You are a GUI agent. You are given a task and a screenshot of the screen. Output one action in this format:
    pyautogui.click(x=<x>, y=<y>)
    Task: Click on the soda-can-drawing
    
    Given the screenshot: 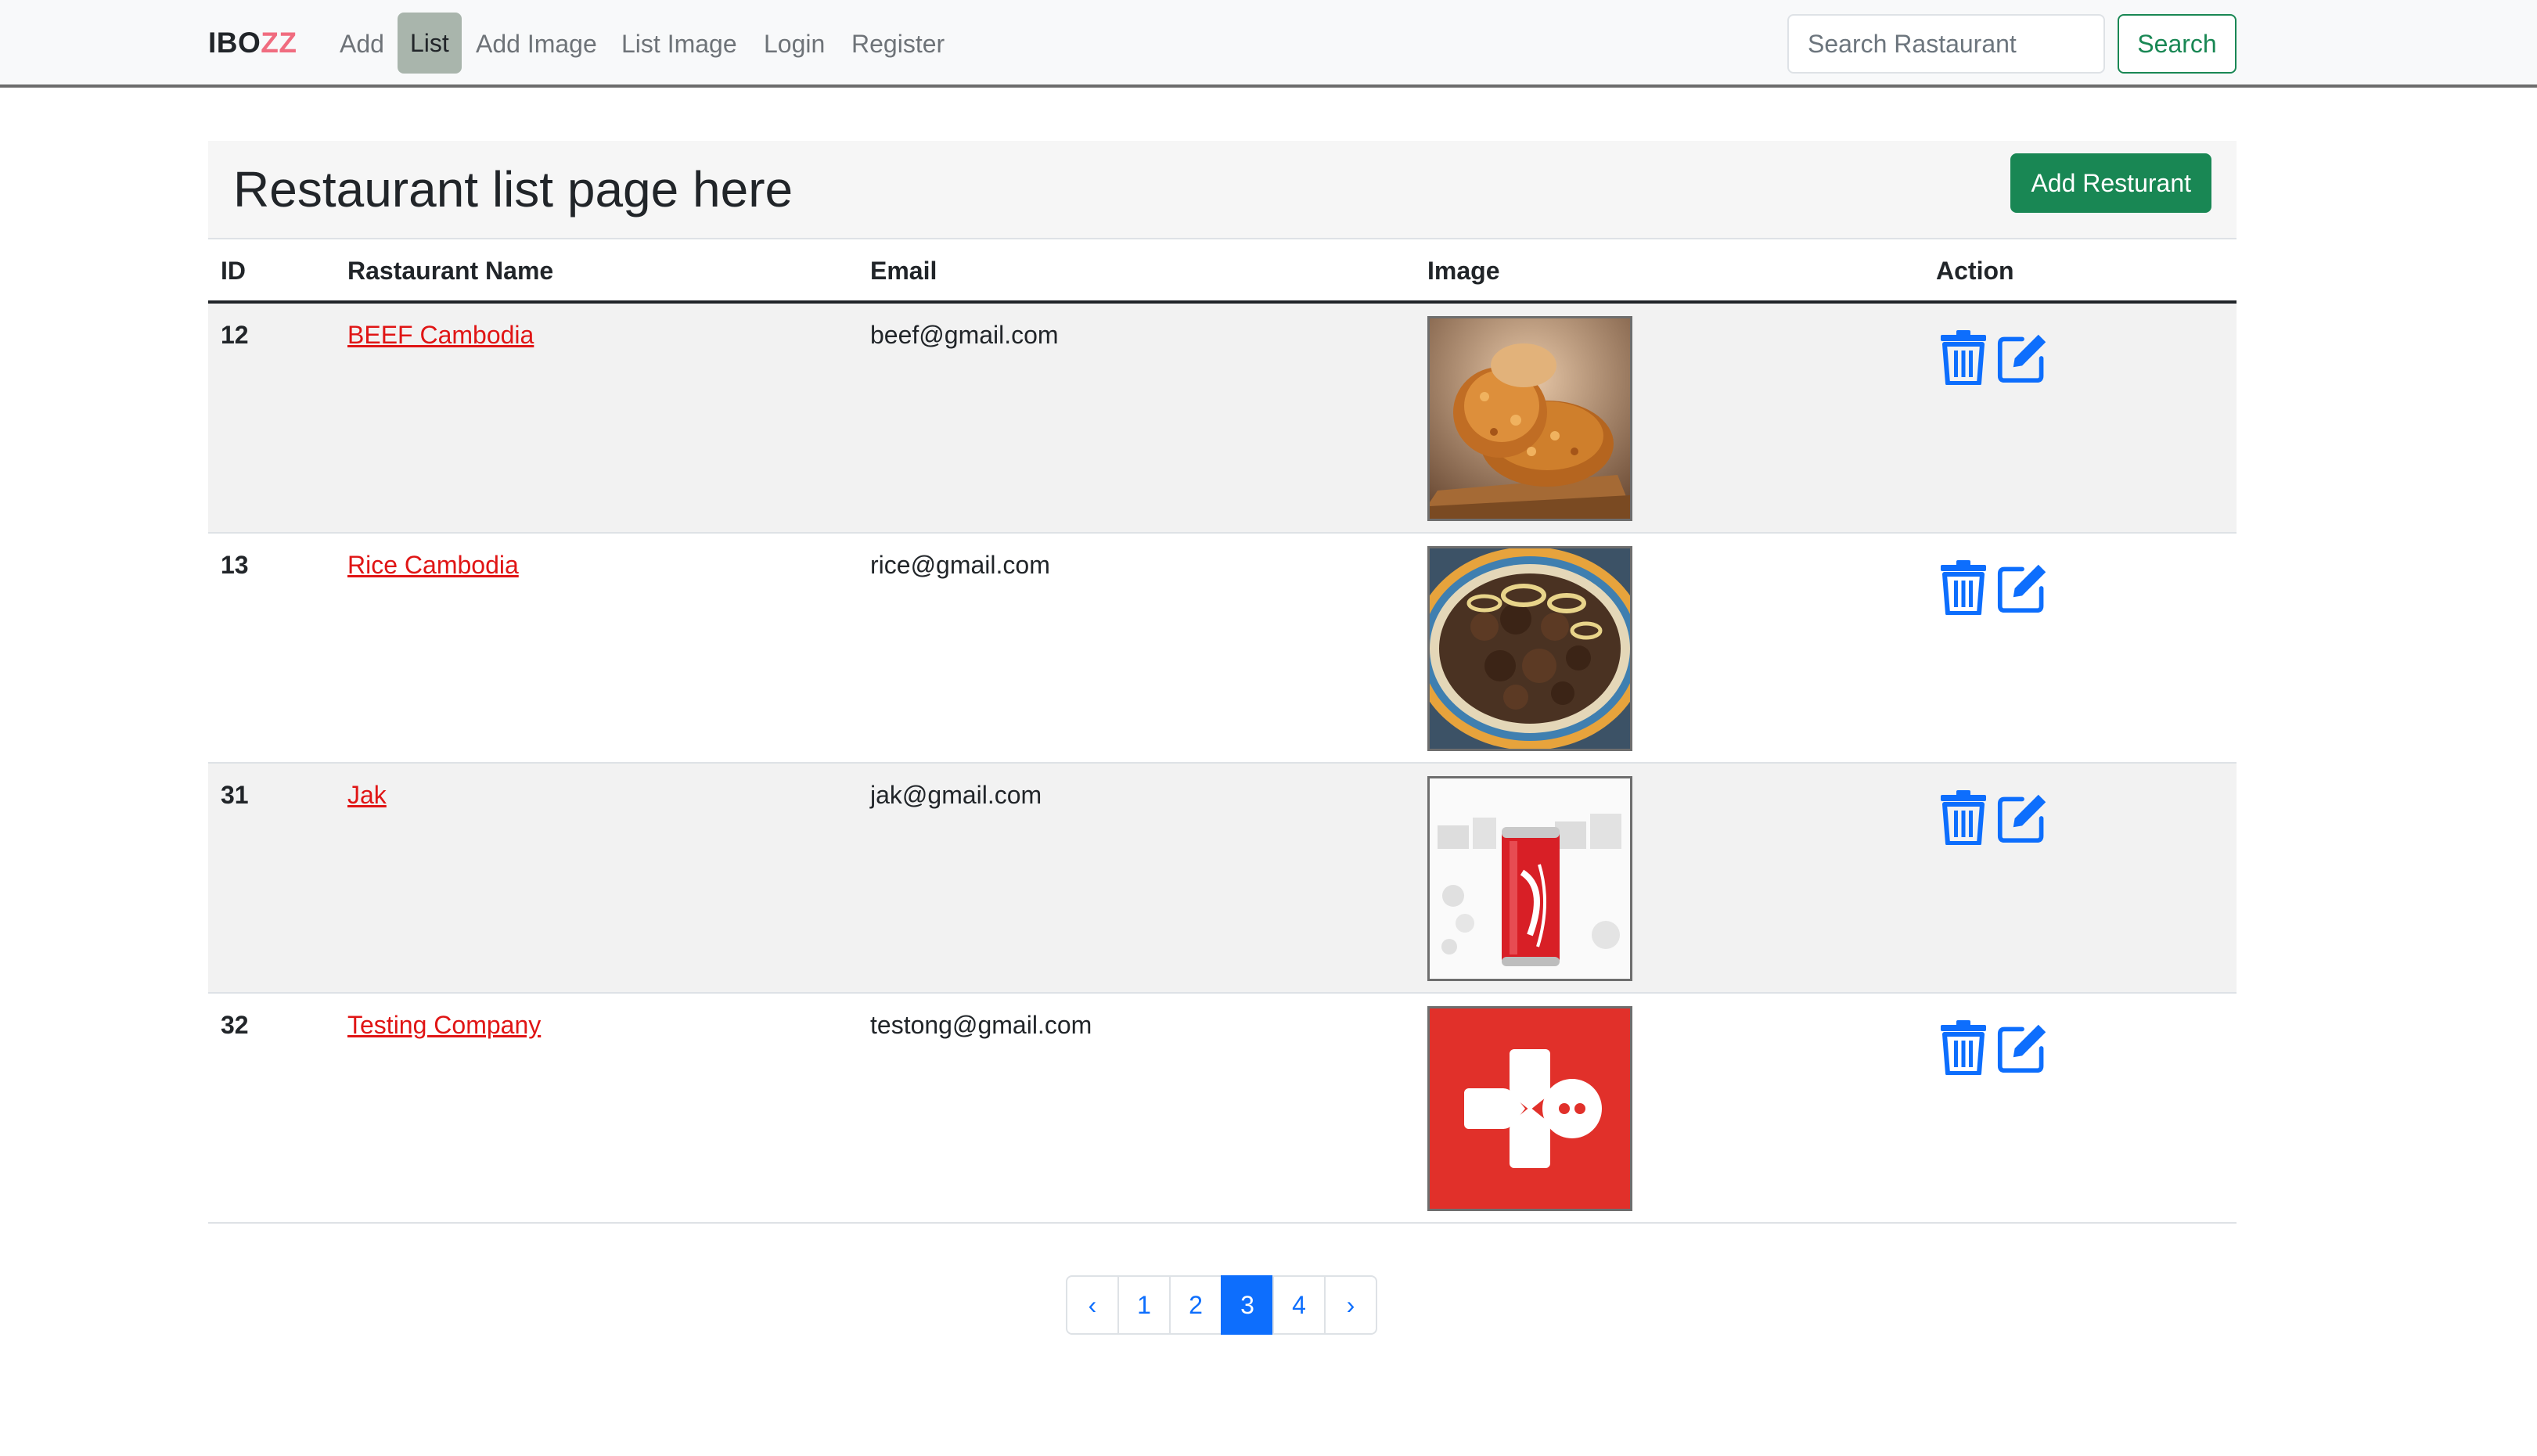 What is the action you would take?
    pyautogui.click(x=1530, y=878)
    